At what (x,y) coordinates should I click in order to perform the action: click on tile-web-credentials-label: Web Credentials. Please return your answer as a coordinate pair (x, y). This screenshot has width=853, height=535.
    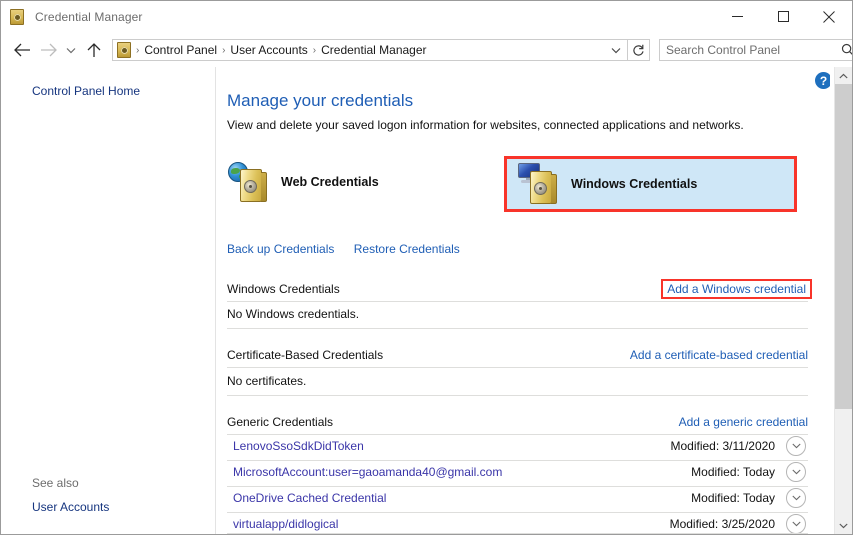
    Looking at the image, I should click on (330, 182).